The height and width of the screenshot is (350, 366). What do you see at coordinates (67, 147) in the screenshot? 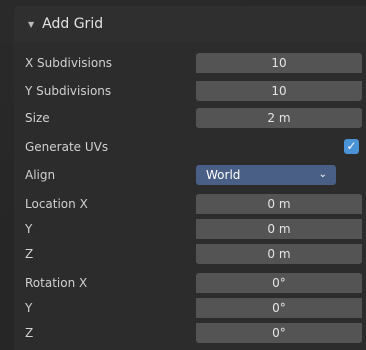
I see `generate-uvs-label: Generate UVs` at bounding box center [67, 147].